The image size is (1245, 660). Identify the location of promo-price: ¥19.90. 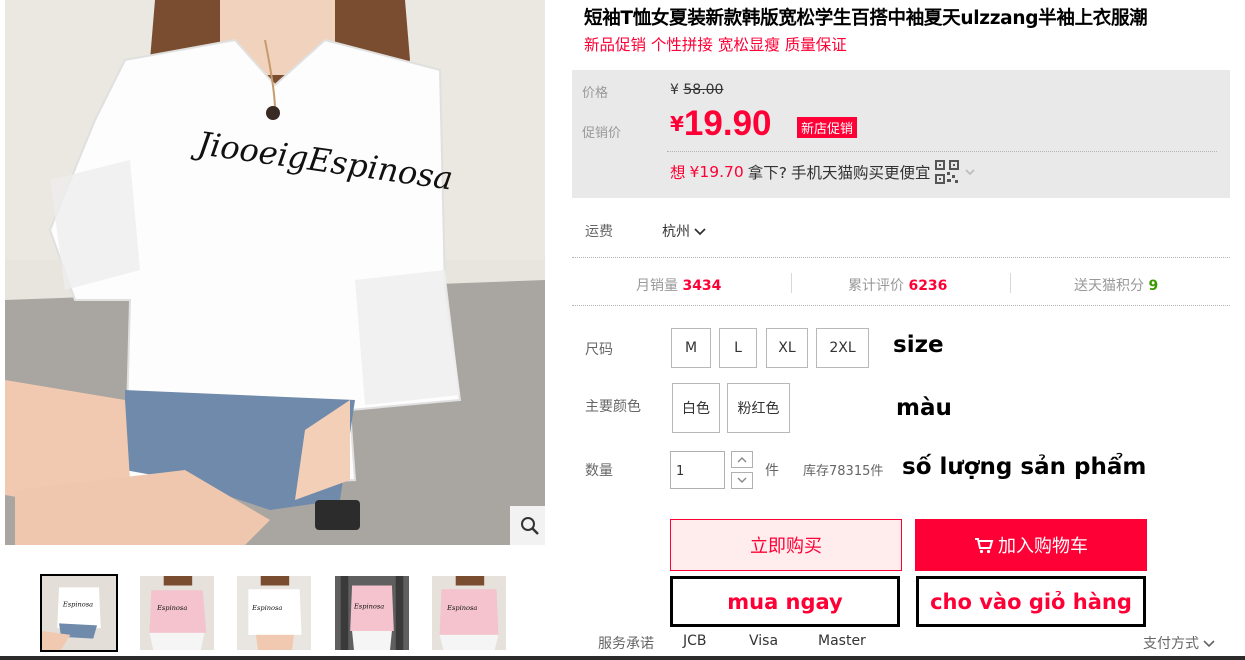
(721, 124).